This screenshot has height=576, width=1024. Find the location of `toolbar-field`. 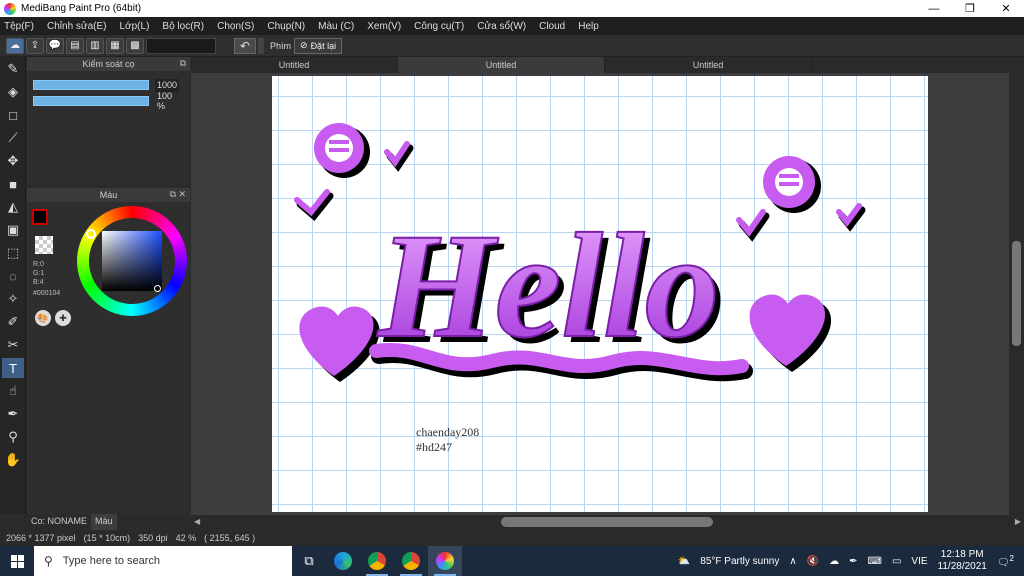

toolbar-field is located at coordinates (181, 45).